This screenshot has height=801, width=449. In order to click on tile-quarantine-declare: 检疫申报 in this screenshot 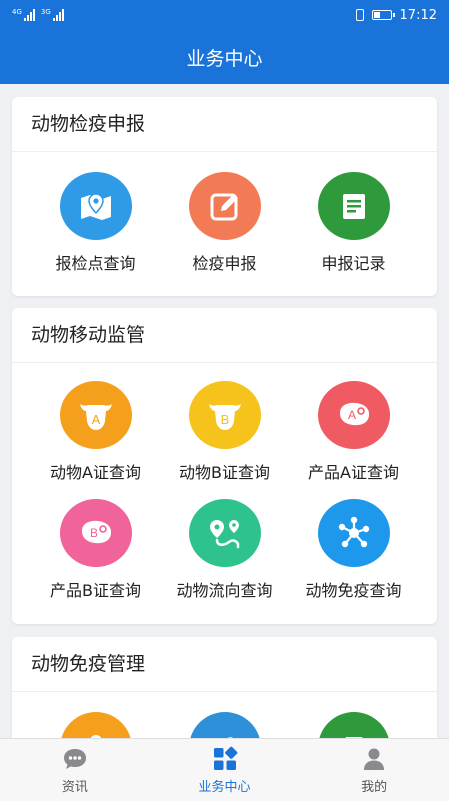, I will do `click(224, 215)`.